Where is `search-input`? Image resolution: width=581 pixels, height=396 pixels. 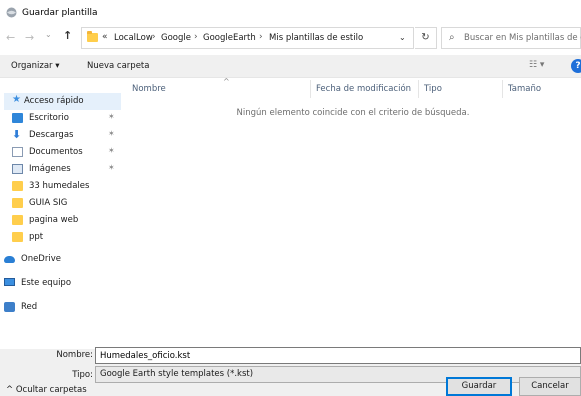 search-input is located at coordinates (522, 38).